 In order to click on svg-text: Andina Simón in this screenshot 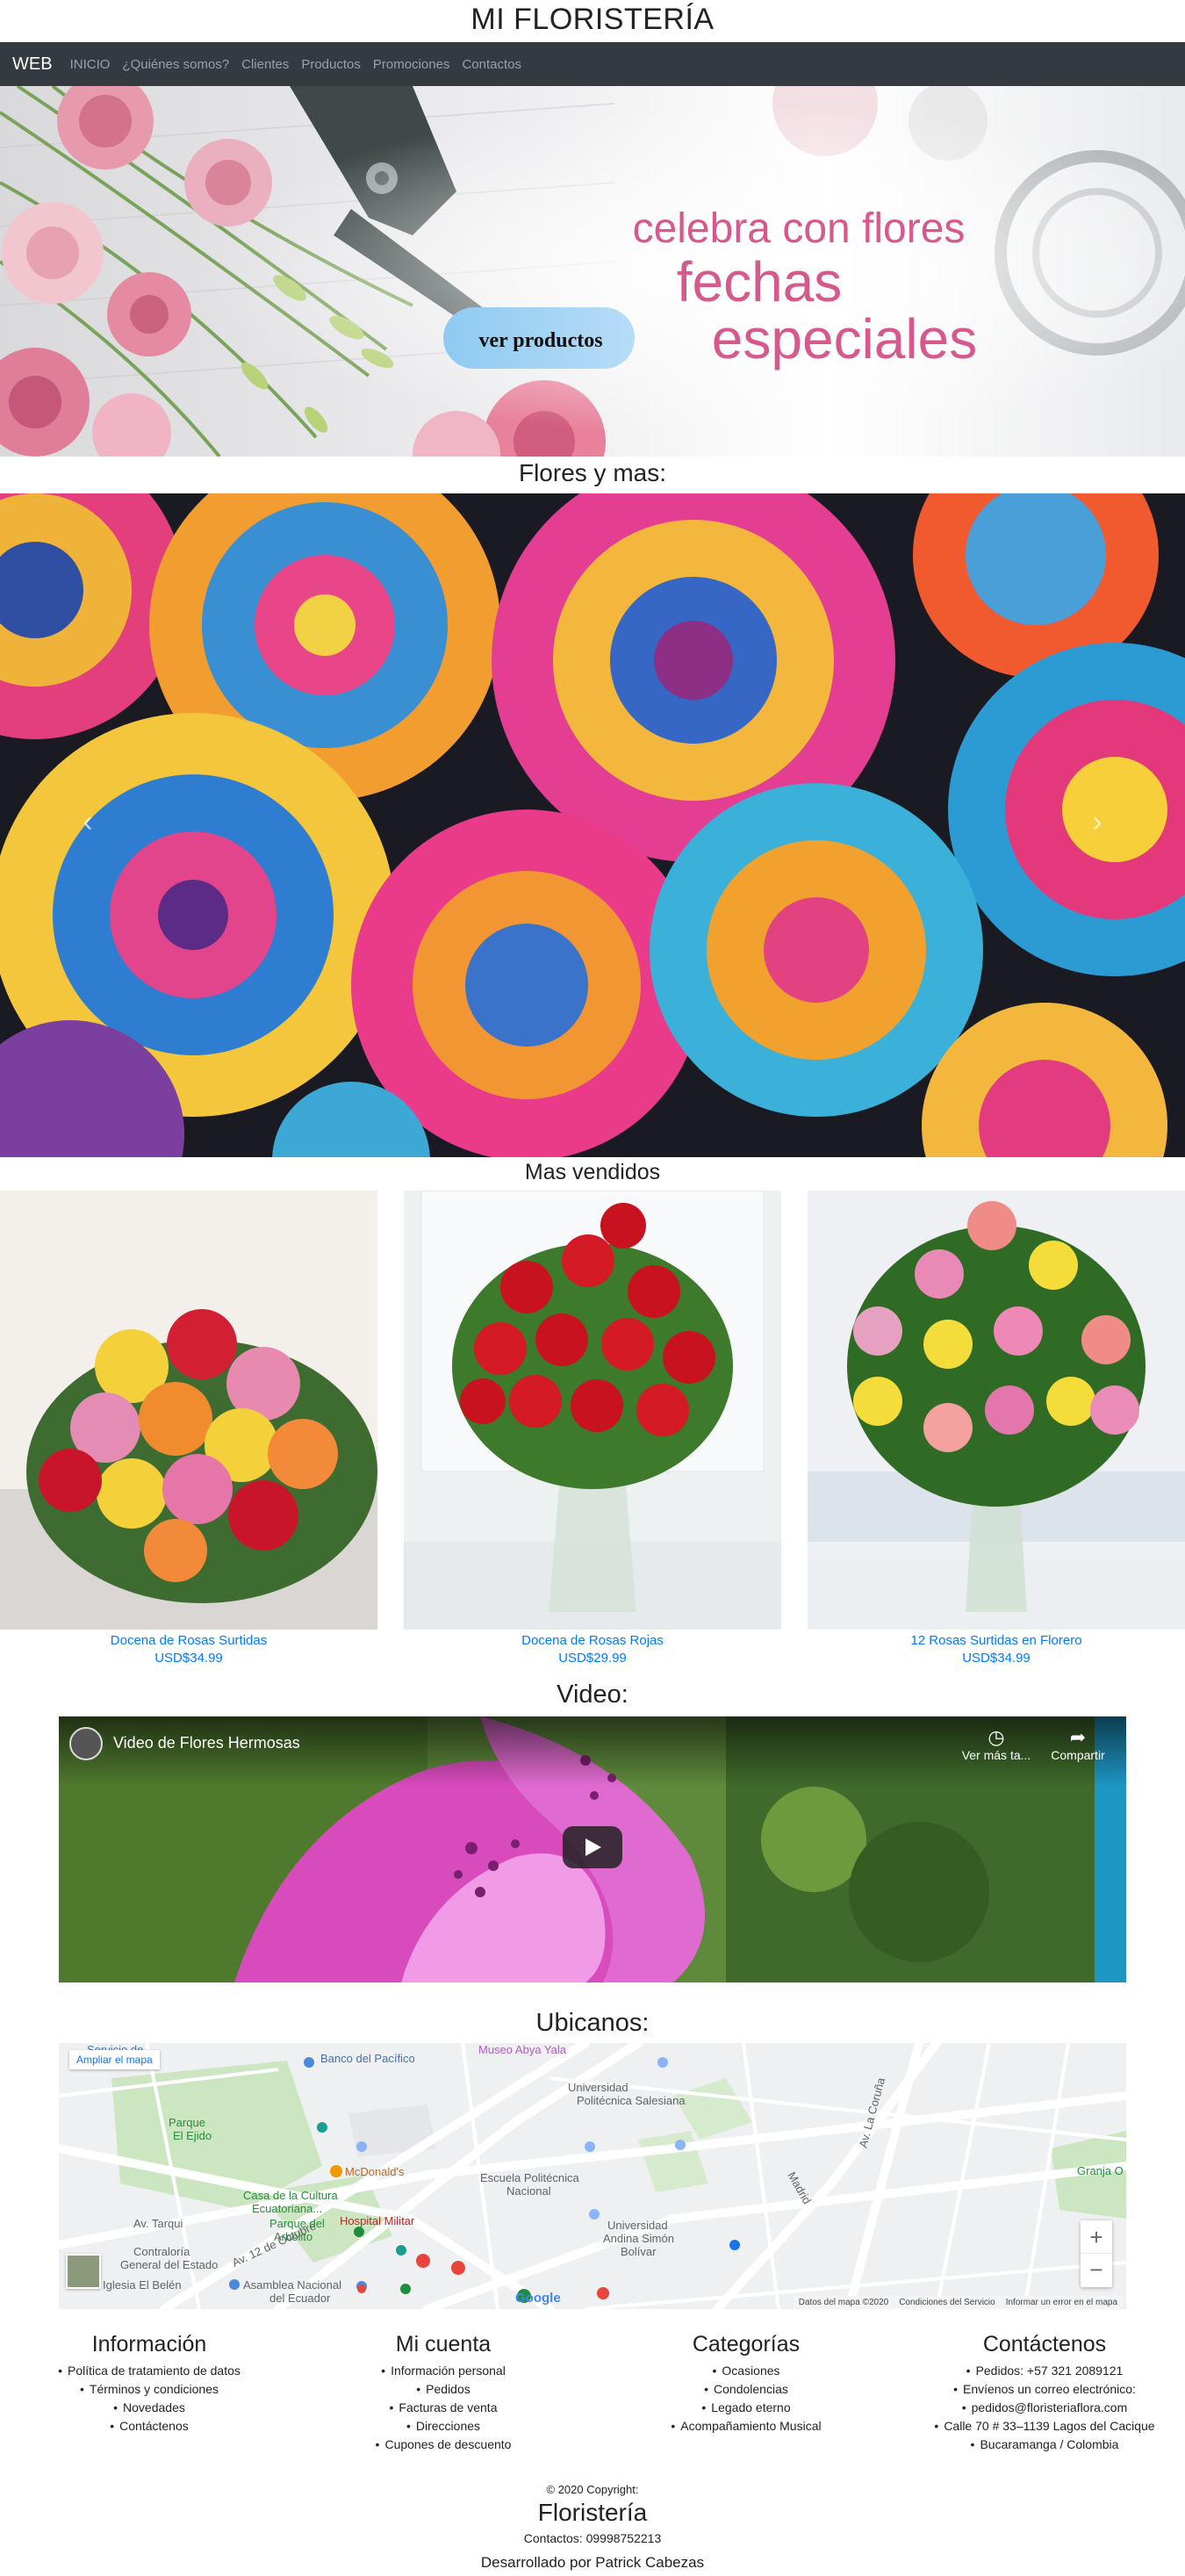, I will do `click(638, 2238)`.